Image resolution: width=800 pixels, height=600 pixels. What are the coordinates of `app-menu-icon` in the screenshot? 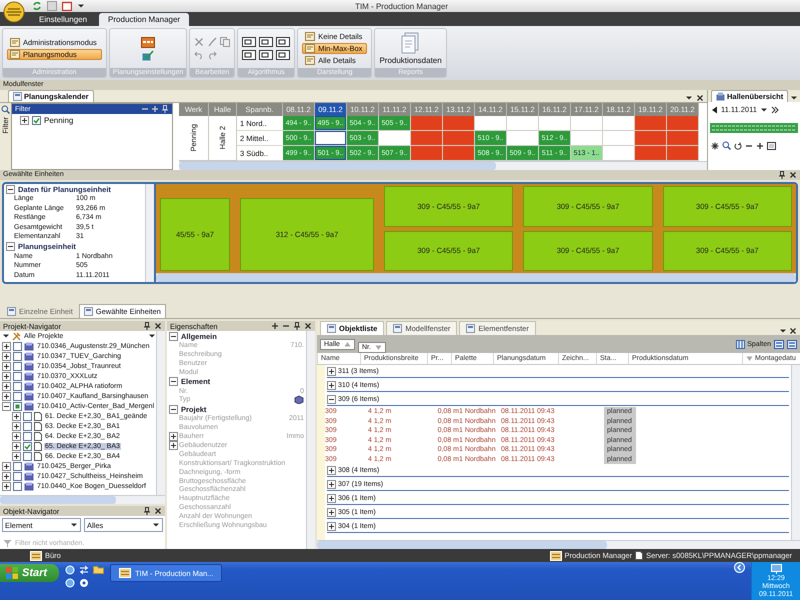 It's located at (14, 12).